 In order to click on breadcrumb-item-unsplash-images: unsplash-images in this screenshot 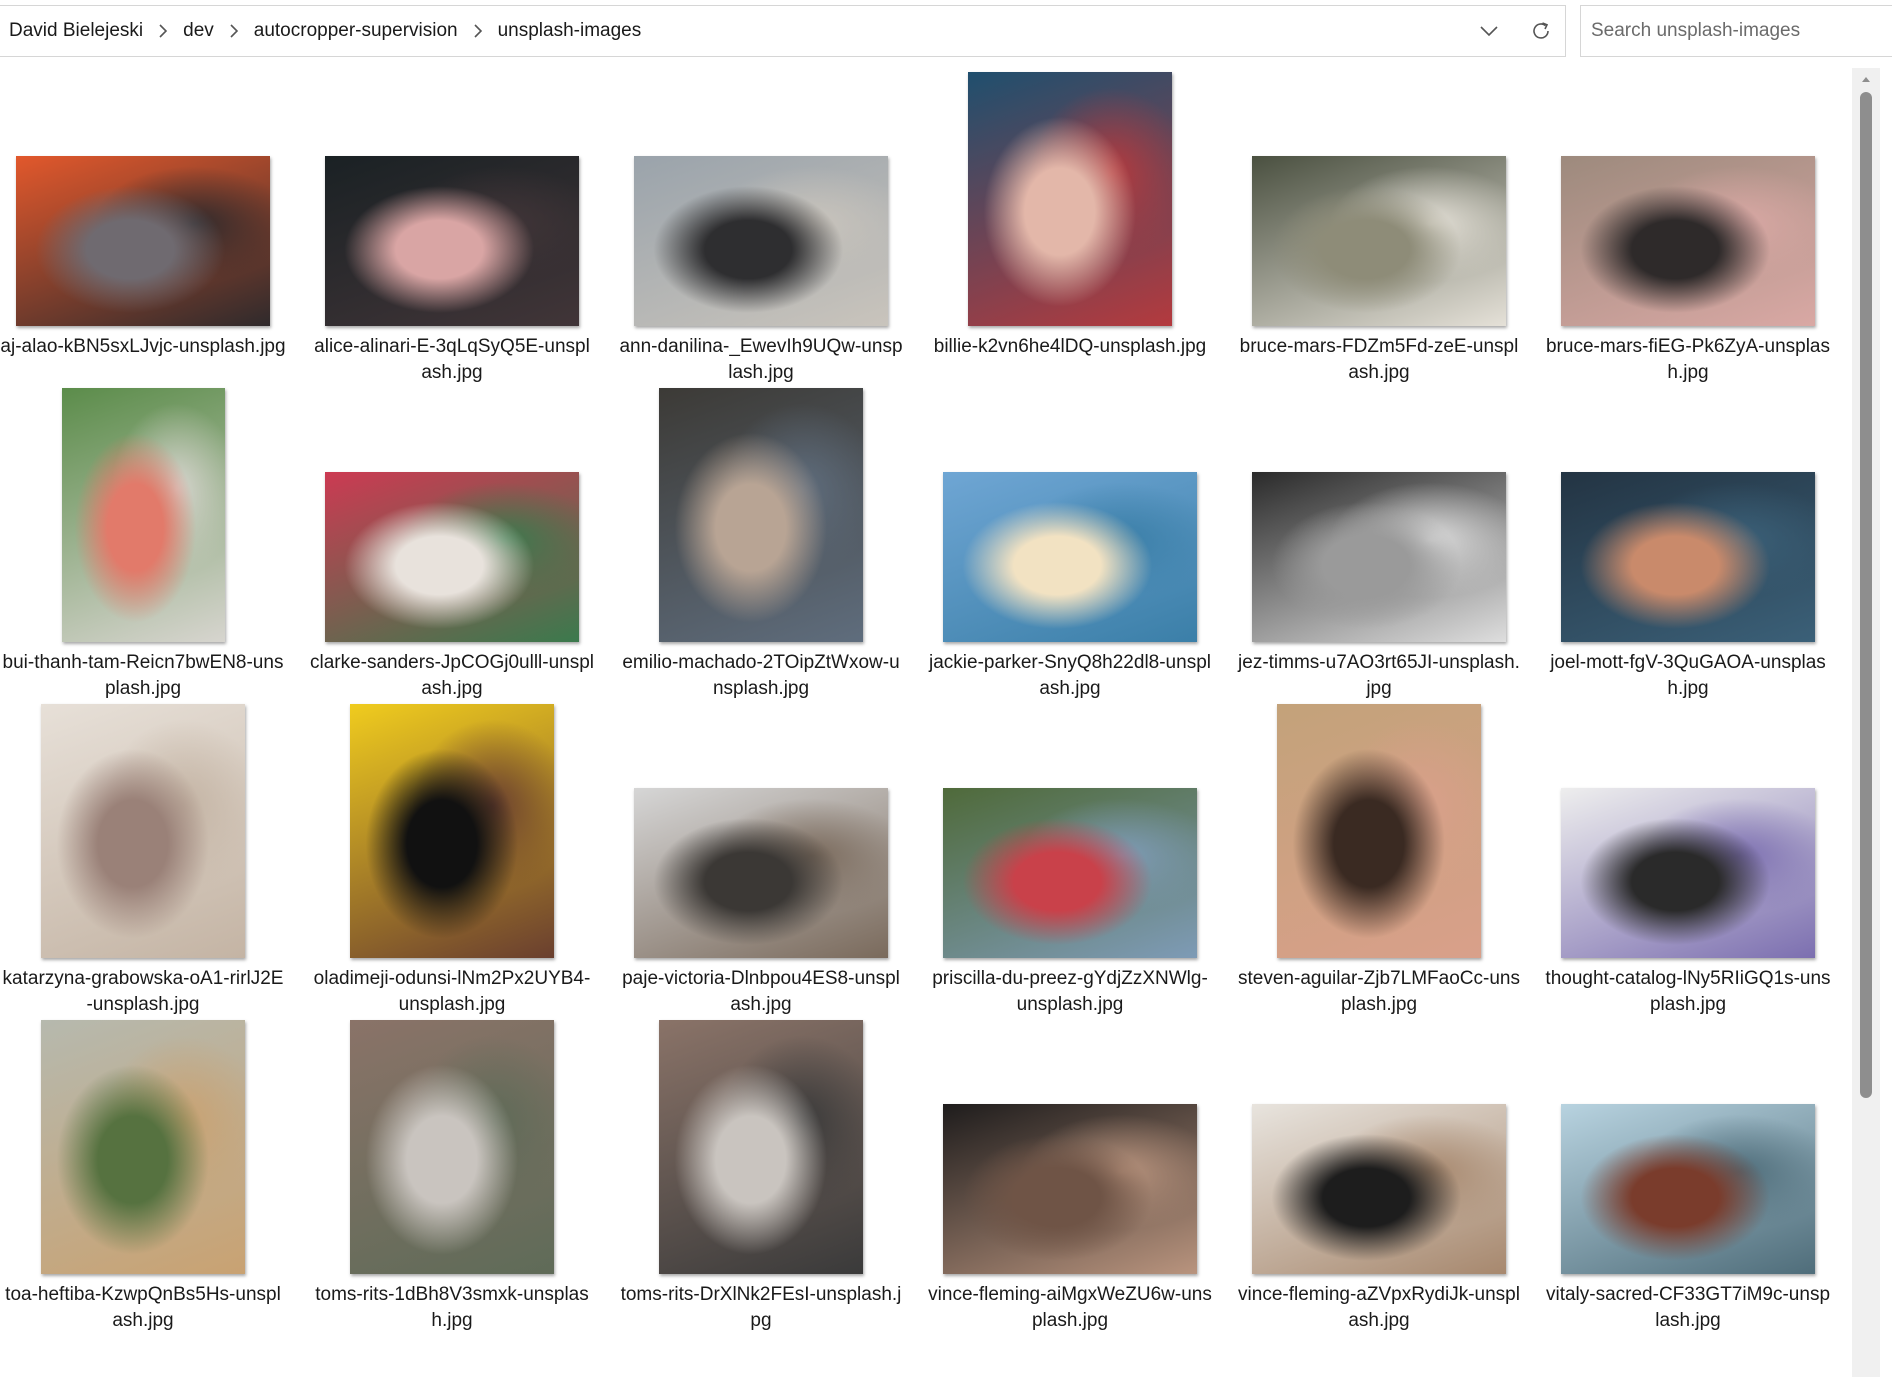, I will do `click(570, 31)`.